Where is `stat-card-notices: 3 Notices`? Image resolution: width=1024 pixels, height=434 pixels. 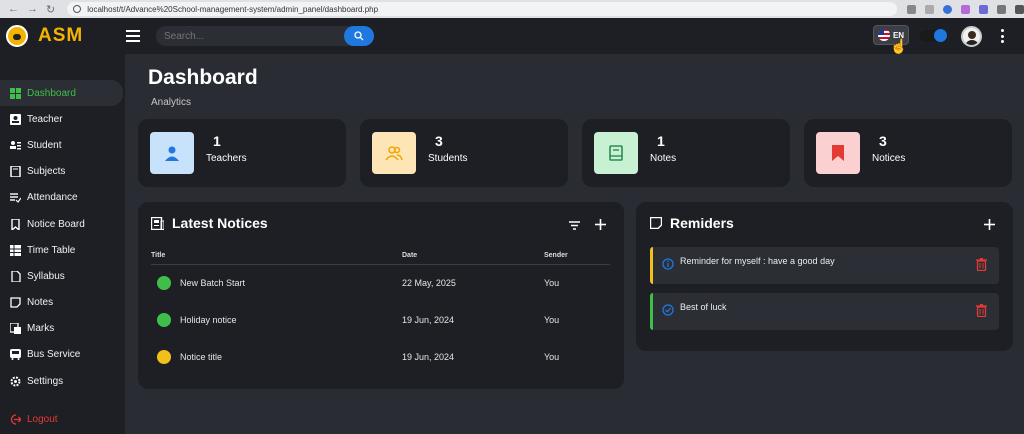
stat-card-notices: 3 Notices is located at coordinates (908, 153).